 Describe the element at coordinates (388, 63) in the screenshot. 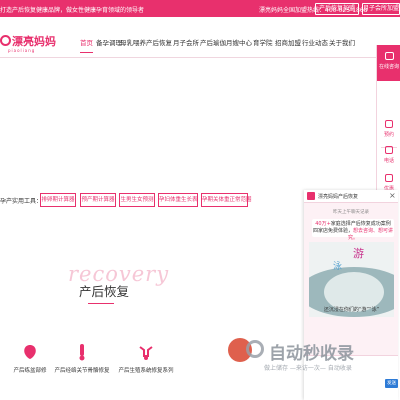

I see `online-consult-button: 在线咨询` at that location.